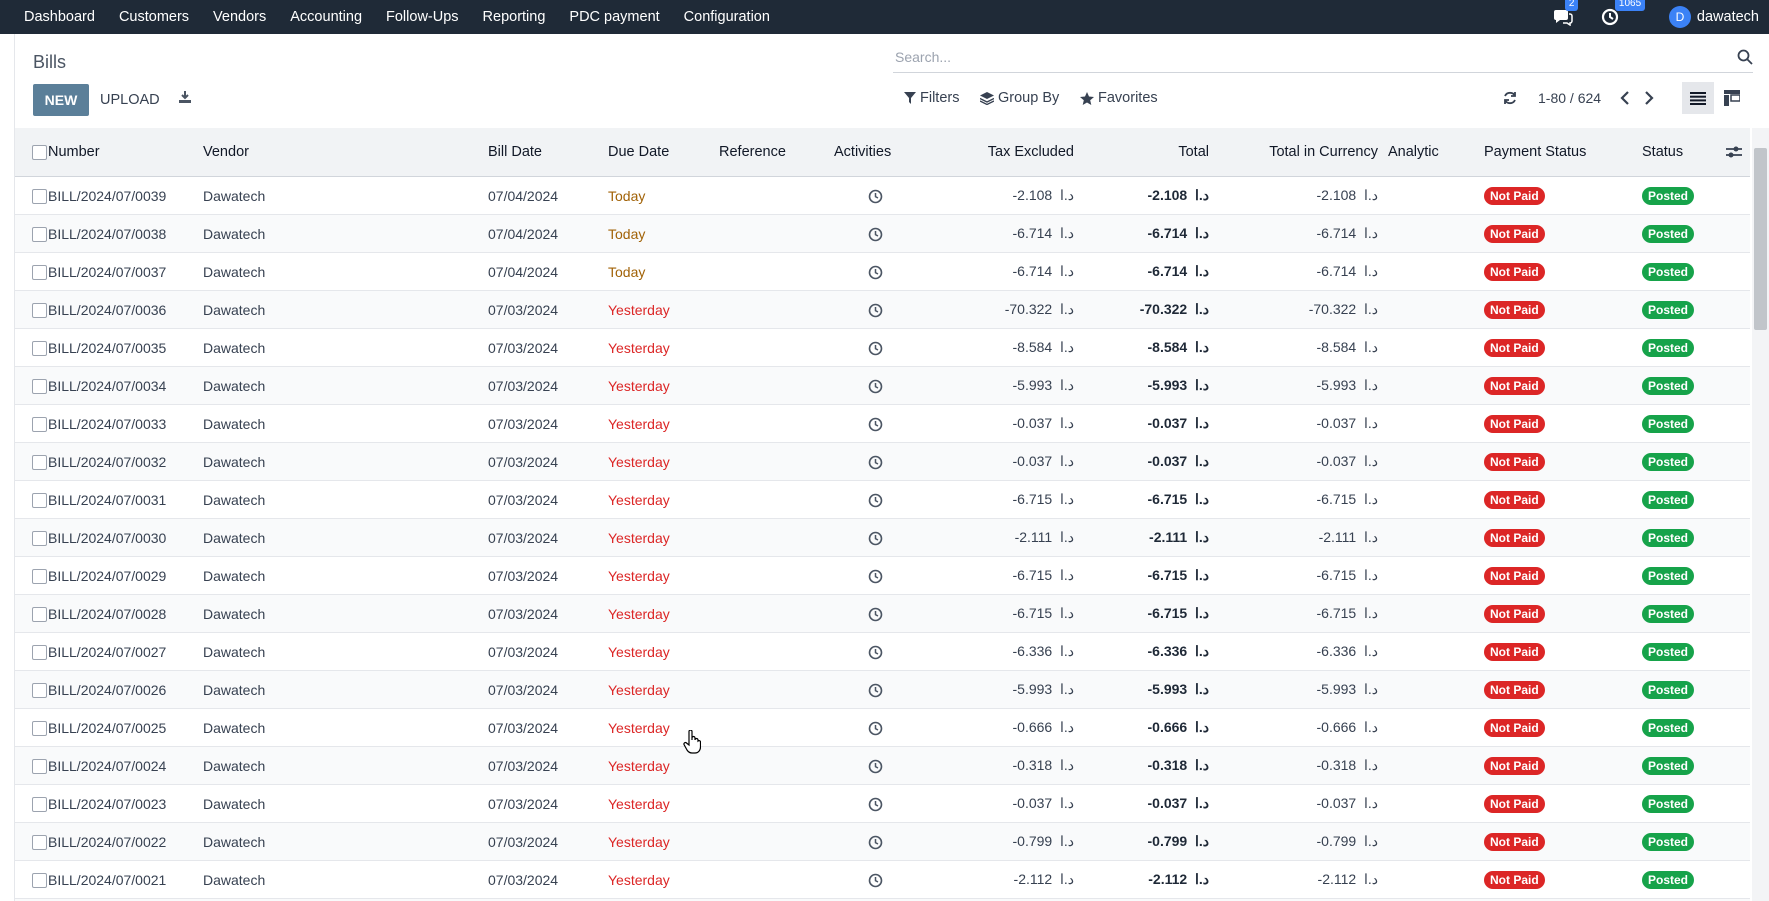 The image size is (1769, 901). Describe the element at coordinates (125, 651) in the screenshot. I see `bill-number: BILL/2024/07/0027` at that location.